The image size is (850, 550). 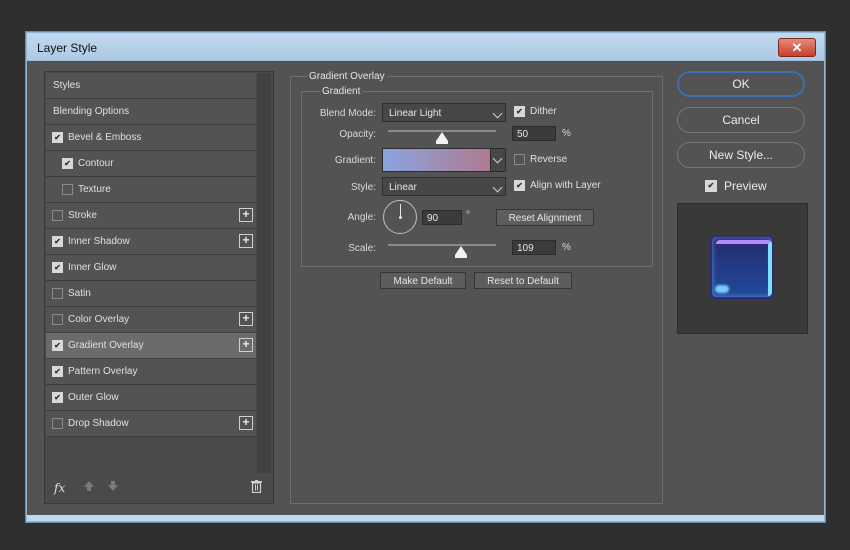 What do you see at coordinates (59, 488) in the screenshot?
I see `fx-button: fx` at bounding box center [59, 488].